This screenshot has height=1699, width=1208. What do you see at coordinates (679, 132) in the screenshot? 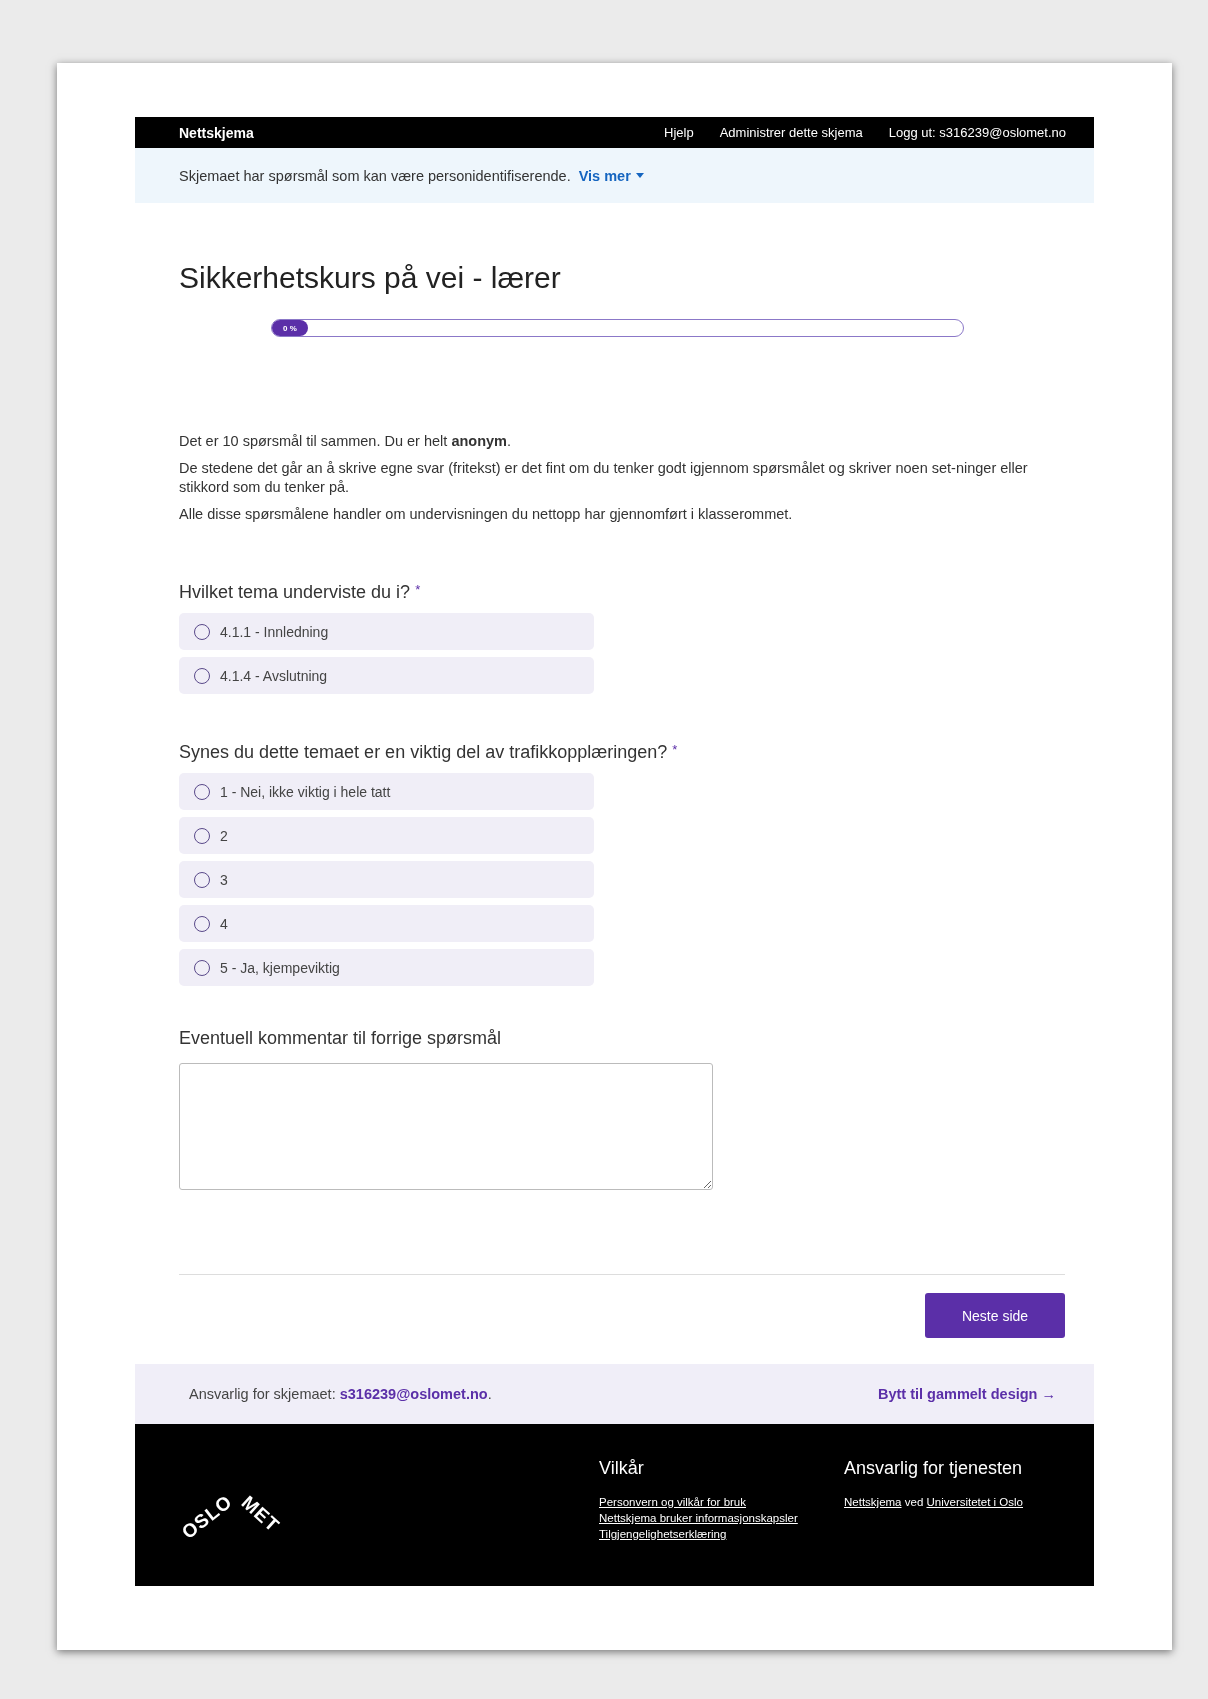
I see `nav-link: Hjelp` at bounding box center [679, 132].